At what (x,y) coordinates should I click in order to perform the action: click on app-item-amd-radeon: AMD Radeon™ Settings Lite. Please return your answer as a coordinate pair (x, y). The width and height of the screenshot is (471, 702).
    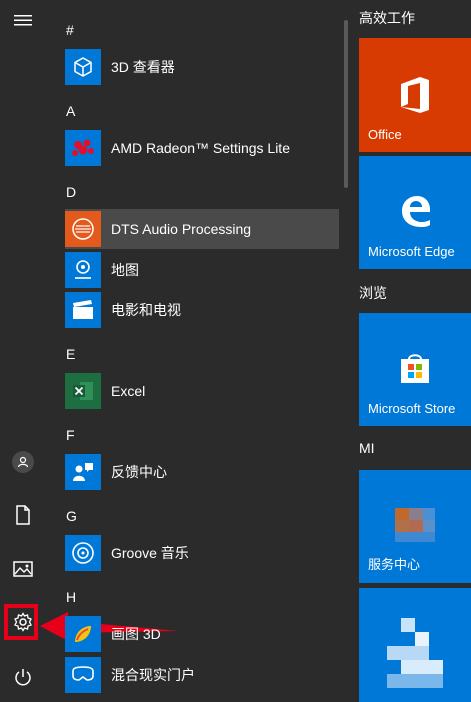
    Looking at the image, I should click on (202, 148).